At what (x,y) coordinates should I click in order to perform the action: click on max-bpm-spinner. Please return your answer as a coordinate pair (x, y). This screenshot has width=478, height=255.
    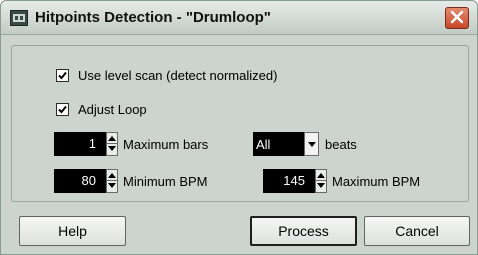
    Looking at the image, I should click on (321, 181).